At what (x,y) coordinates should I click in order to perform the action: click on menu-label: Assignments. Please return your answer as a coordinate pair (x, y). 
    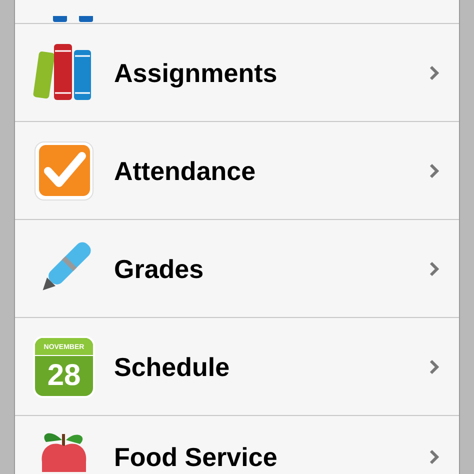
    Looking at the image, I should click on (196, 73).